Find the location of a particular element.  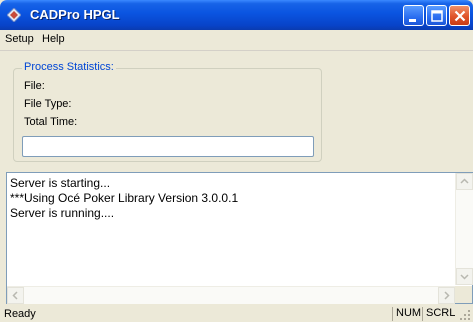

chevron-down-icon is located at coordinates (464, 277).